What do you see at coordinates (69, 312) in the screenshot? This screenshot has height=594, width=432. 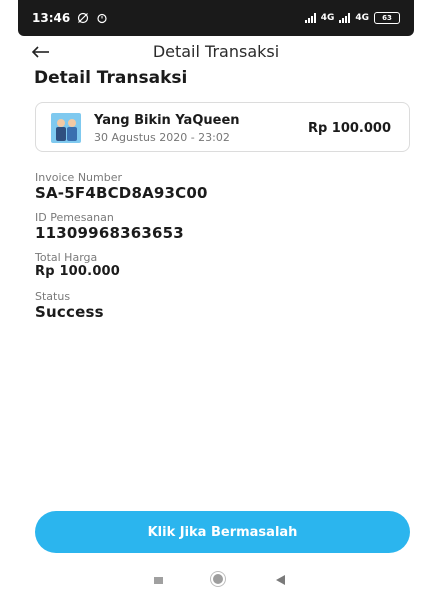 I see `status-value: Success` at bounding box center [69, 312].